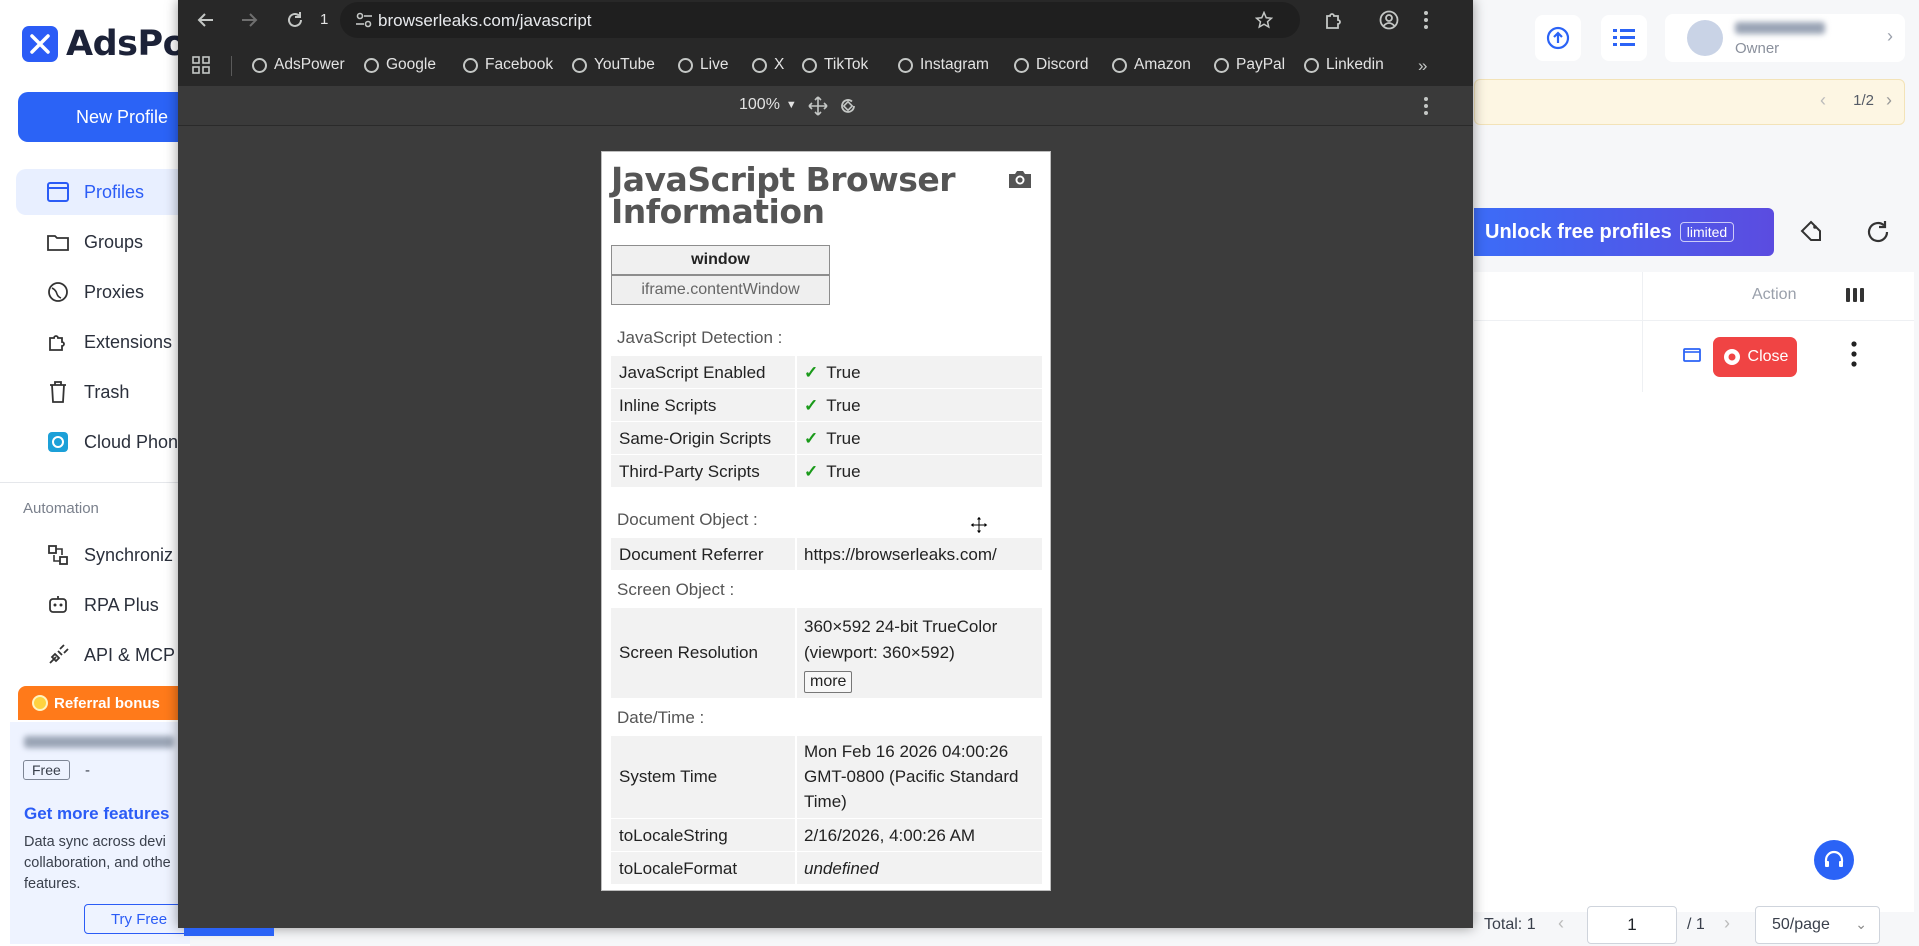  I want to click on document-object-label: Document Object :, so click(687, 519).